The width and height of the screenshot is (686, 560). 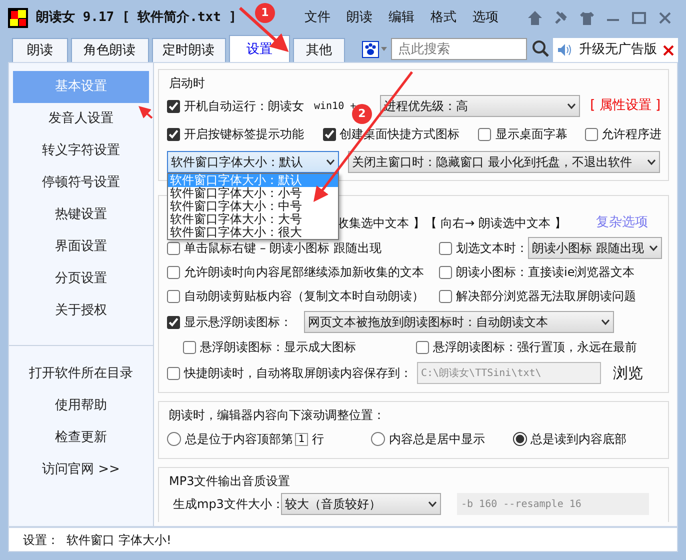 I want to click on selection-dropdown: 朗读小图标 跟随出现, so click(x=595, y=248).